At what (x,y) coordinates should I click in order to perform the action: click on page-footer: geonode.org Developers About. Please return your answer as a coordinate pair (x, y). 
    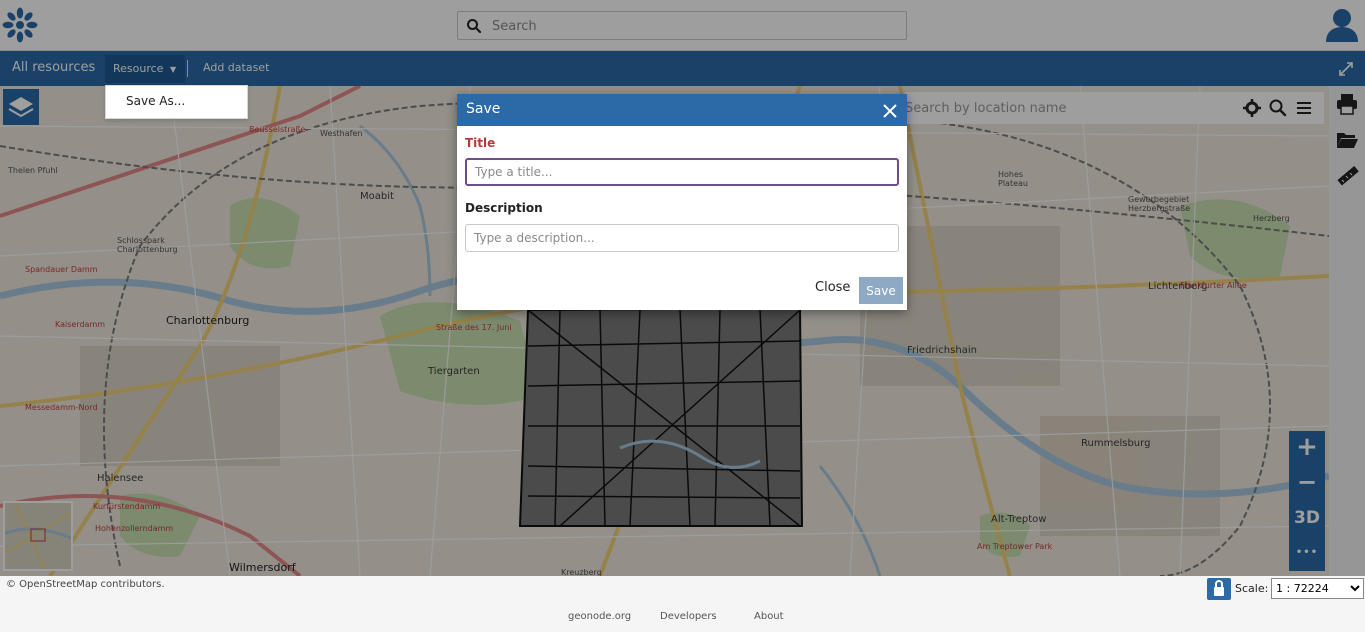
    Looking at the image, I should click on (682, 617).